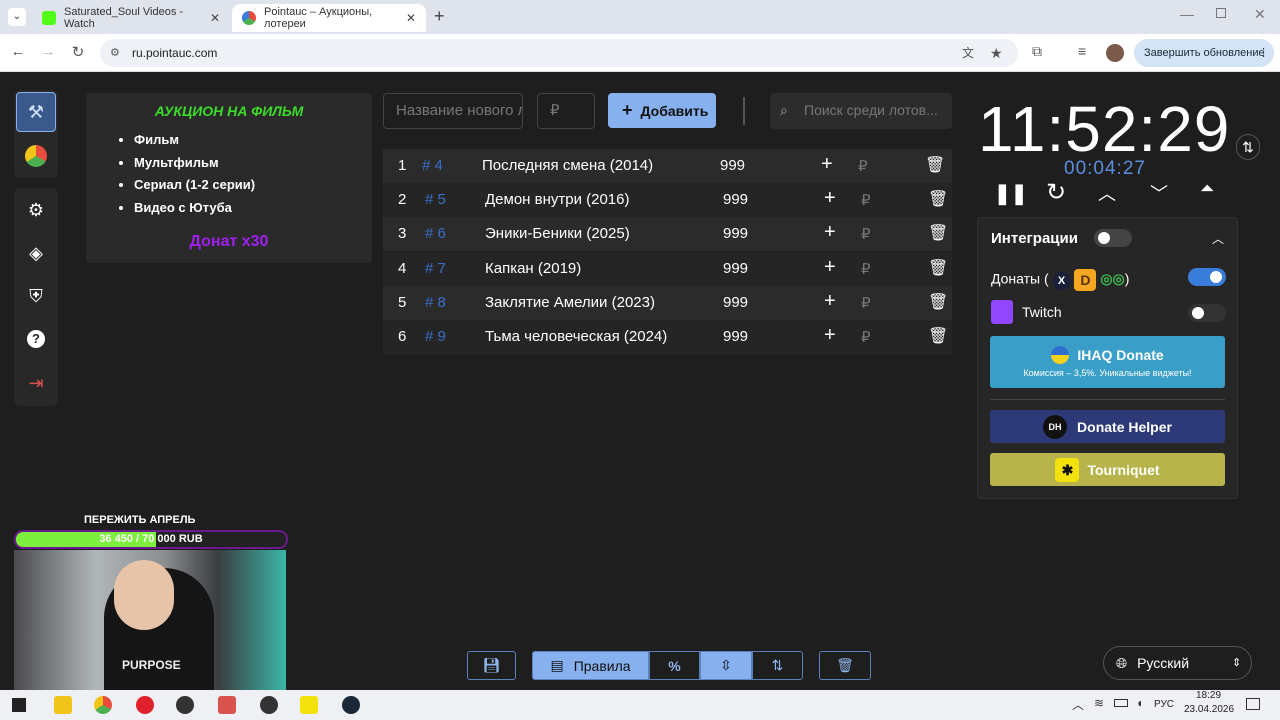 This screenshot has height=720, width=1280. What do you see at coordinates (351, 705) in the screenshot?
I see `steam-icon` at bounding box center [351, 705].